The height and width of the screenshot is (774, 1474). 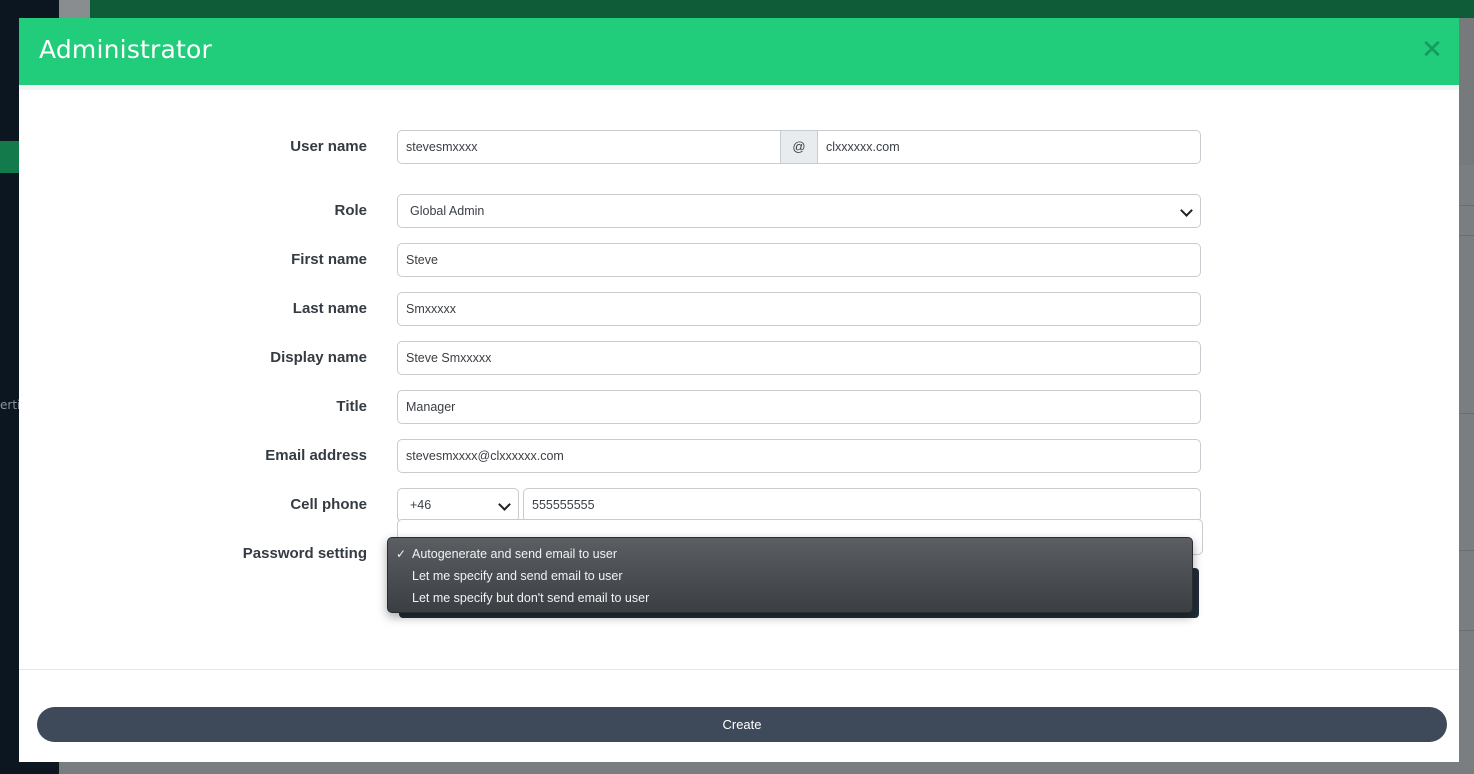 What do you see at coordinates (318, 357) in the screenshot?
I see `display-name-label: Display name` at bounding box center [318, 357].